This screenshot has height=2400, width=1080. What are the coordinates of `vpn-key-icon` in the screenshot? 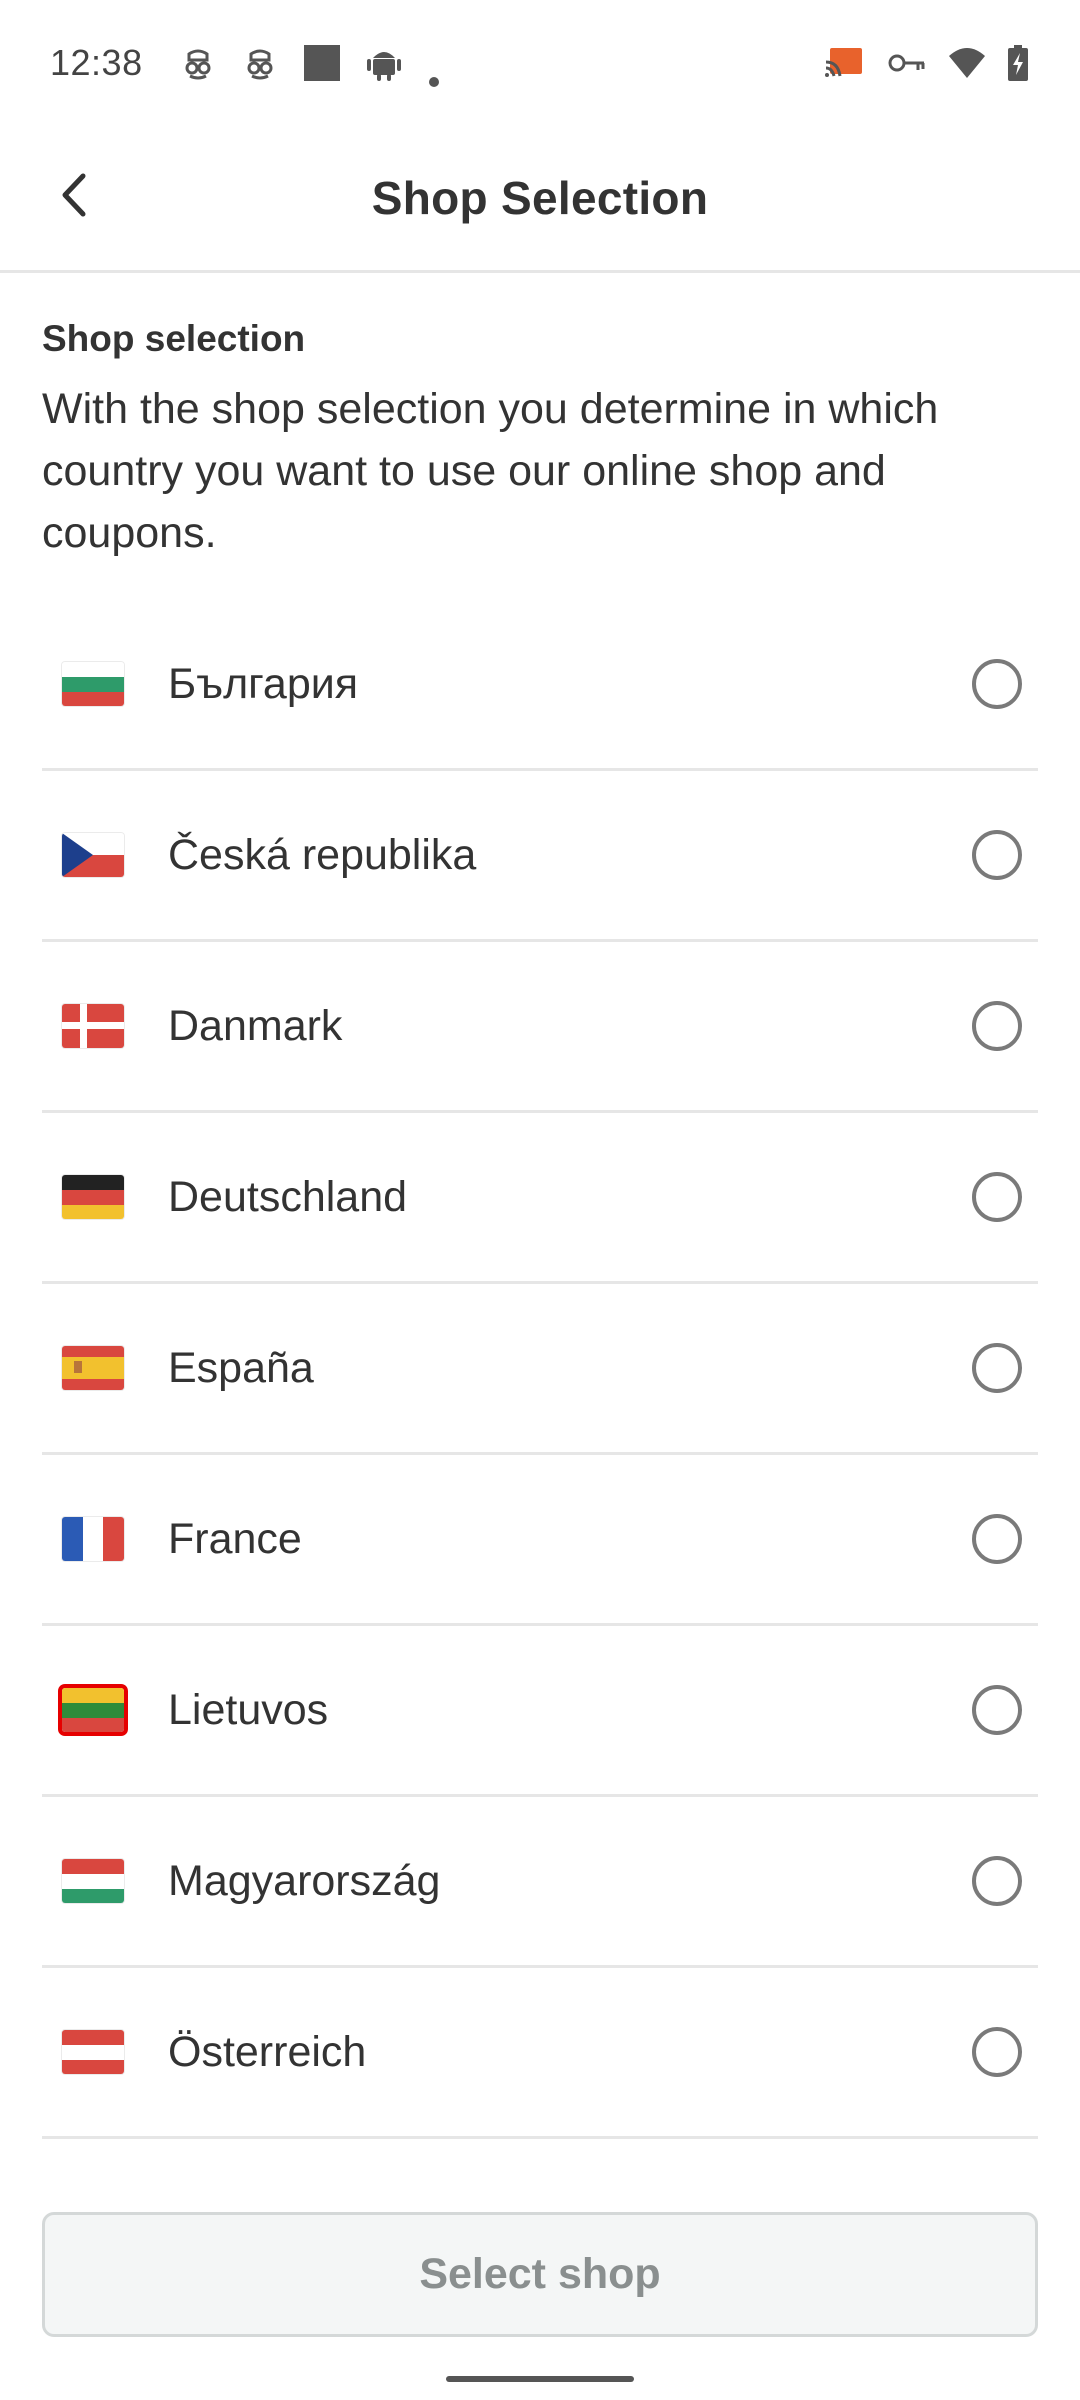 It's located at (907, 63).